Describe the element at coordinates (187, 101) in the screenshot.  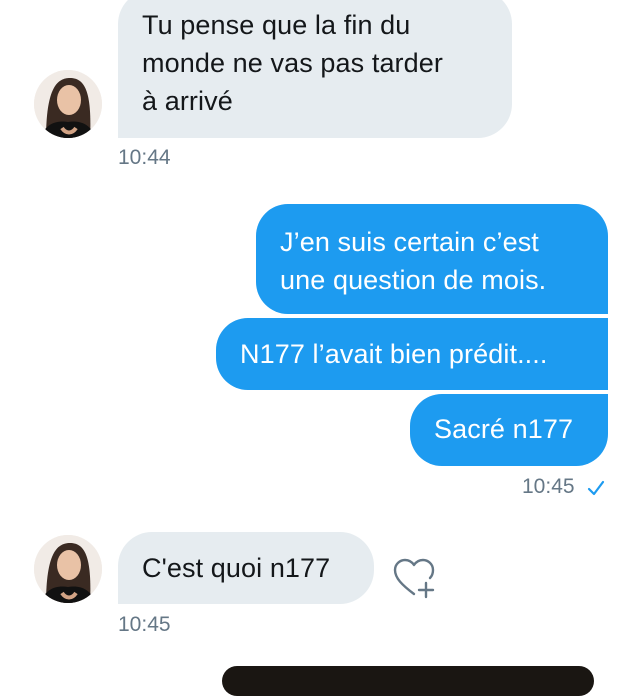
I see `message-line: à arrivé` at that location.